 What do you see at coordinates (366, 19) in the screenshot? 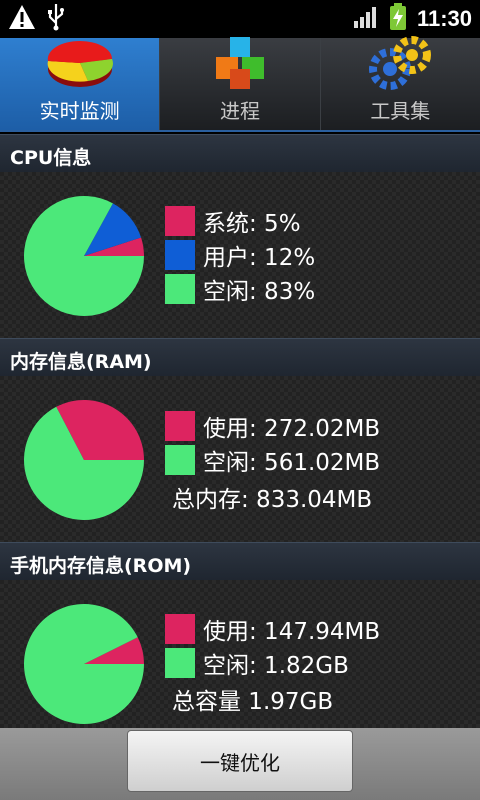
I see `signal-icon` at bounding box center [366, 19].